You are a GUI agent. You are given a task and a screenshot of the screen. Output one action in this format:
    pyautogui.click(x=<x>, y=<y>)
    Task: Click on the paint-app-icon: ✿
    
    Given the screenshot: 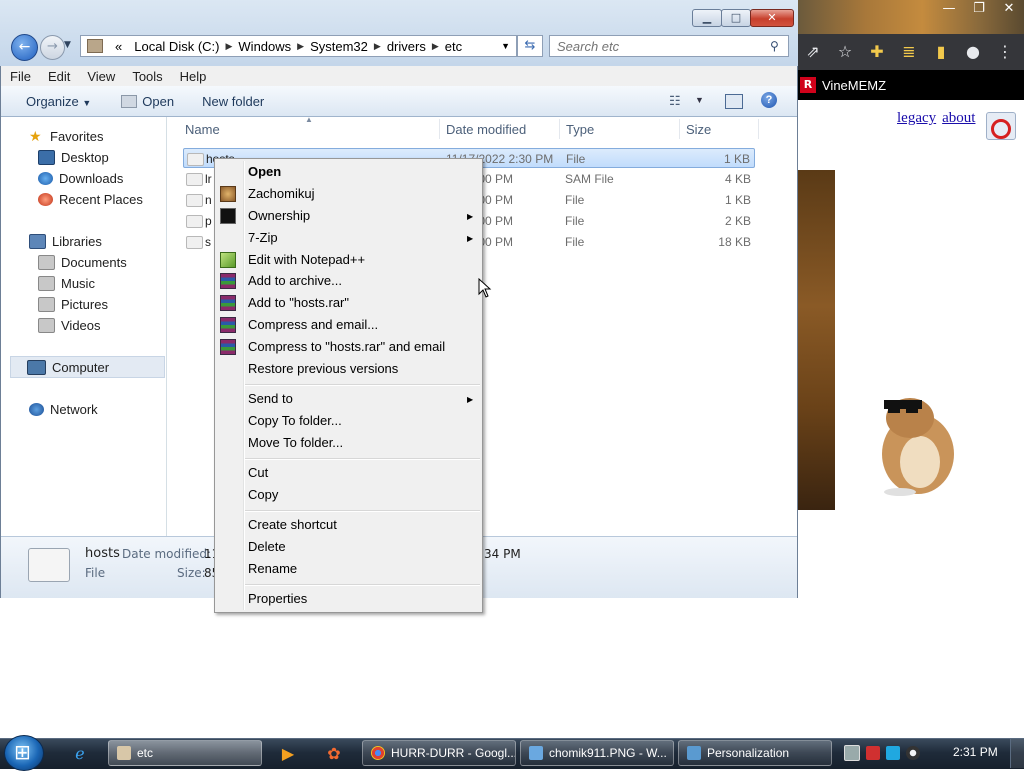 What is the action you would take?
    pyautogui.click(x=334, y=753)
    